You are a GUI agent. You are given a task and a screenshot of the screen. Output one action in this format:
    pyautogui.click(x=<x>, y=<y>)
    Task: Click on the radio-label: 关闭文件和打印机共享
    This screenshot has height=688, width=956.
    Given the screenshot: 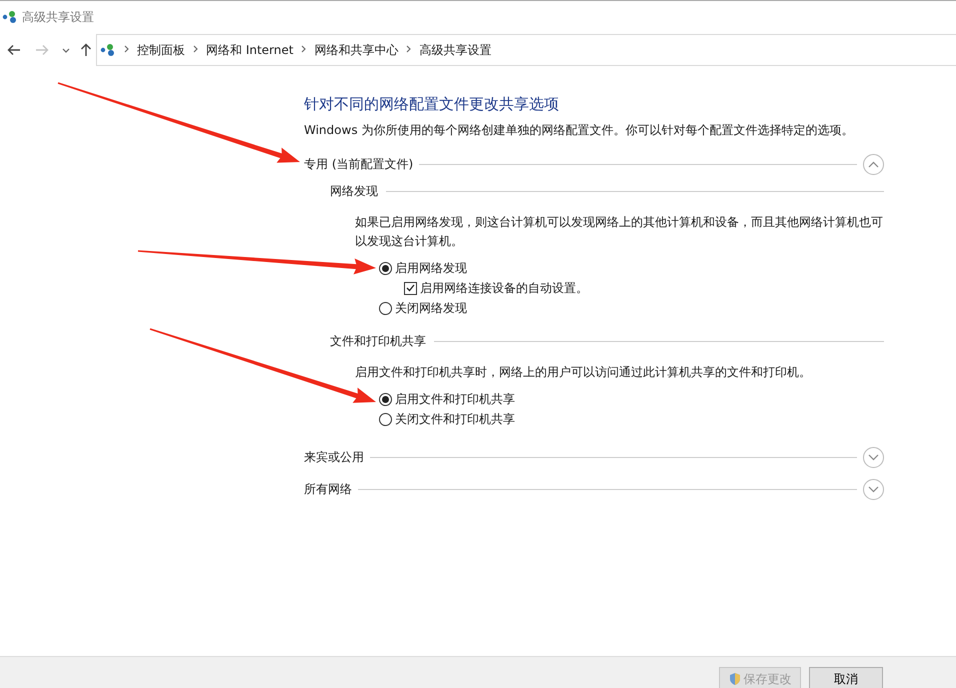 What is the action you would take?
    pyautogui.click(x=455, y=419)
    